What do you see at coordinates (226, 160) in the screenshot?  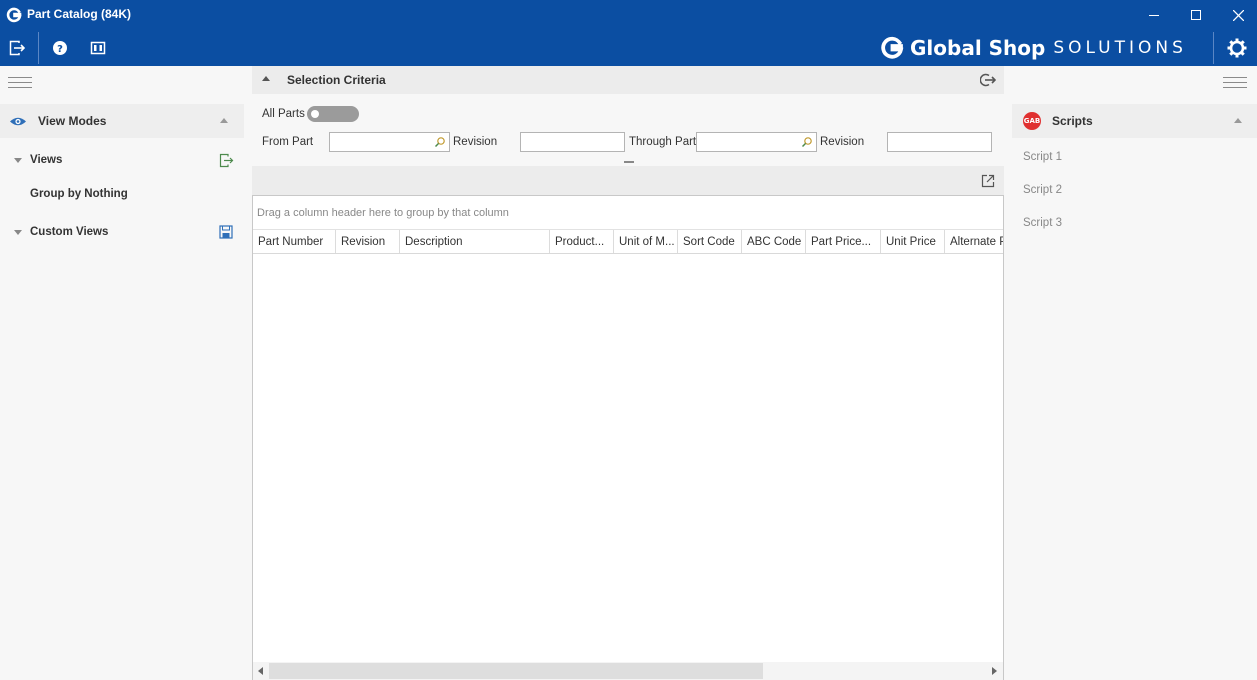 I see `export-view-icon` at bounding box center [226, 160].